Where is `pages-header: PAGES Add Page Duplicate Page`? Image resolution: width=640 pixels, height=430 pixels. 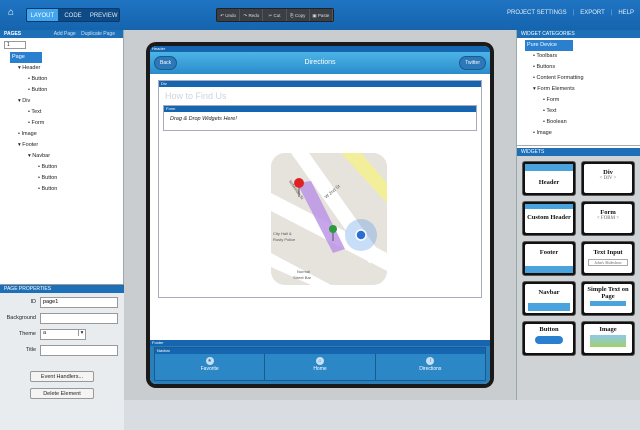
pages-header: PAGES Add Page Duplicate Page is located at coordinates (61, 34).